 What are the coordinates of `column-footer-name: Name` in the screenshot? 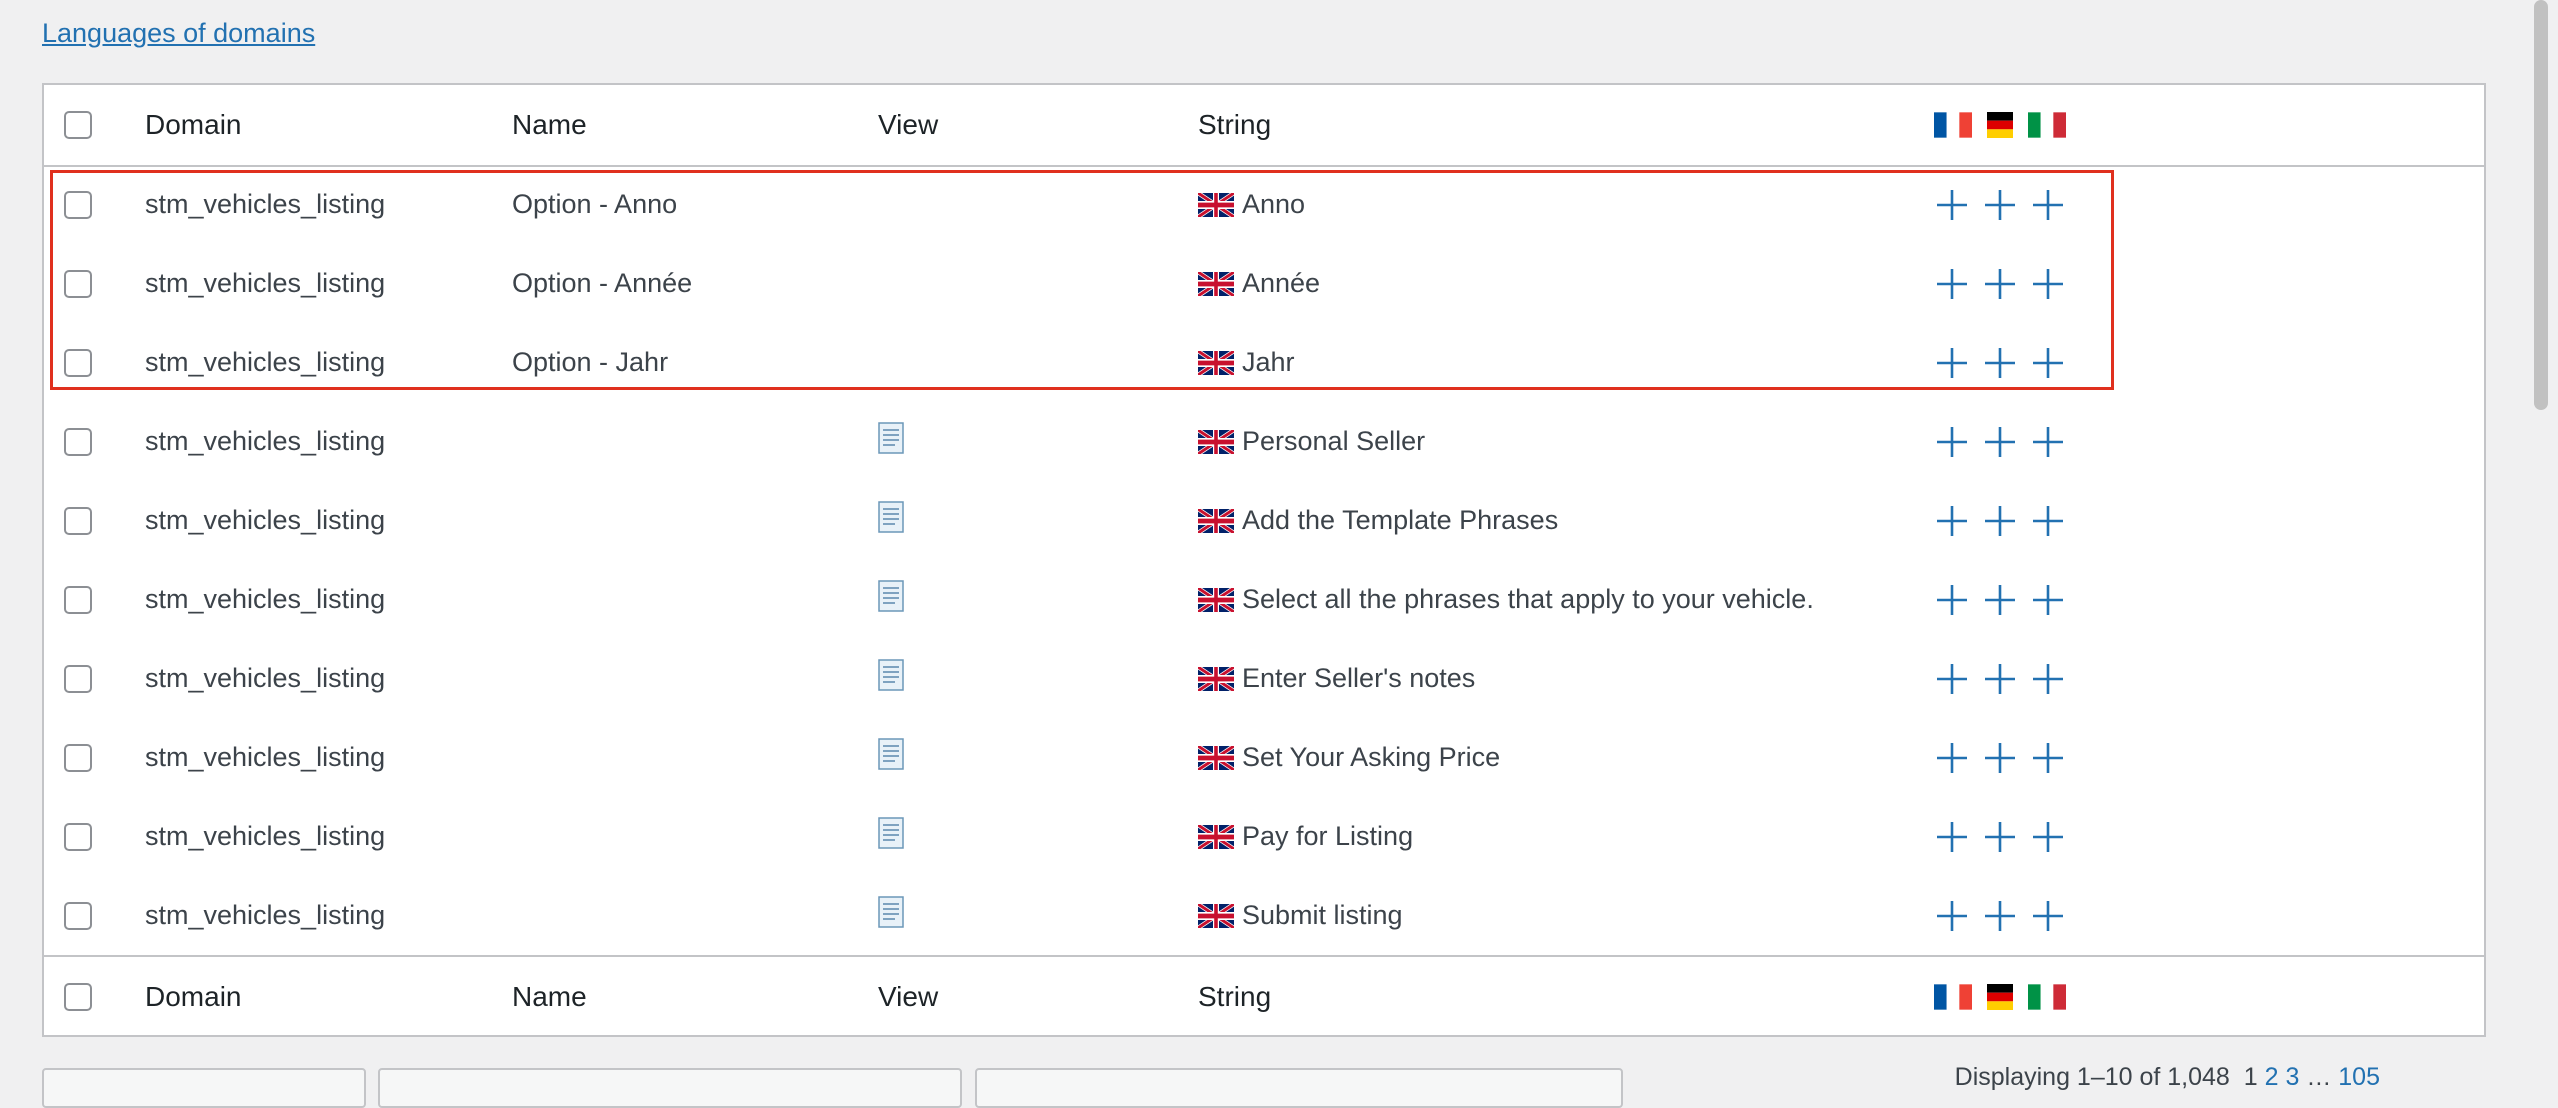 It's located at (549, 997).